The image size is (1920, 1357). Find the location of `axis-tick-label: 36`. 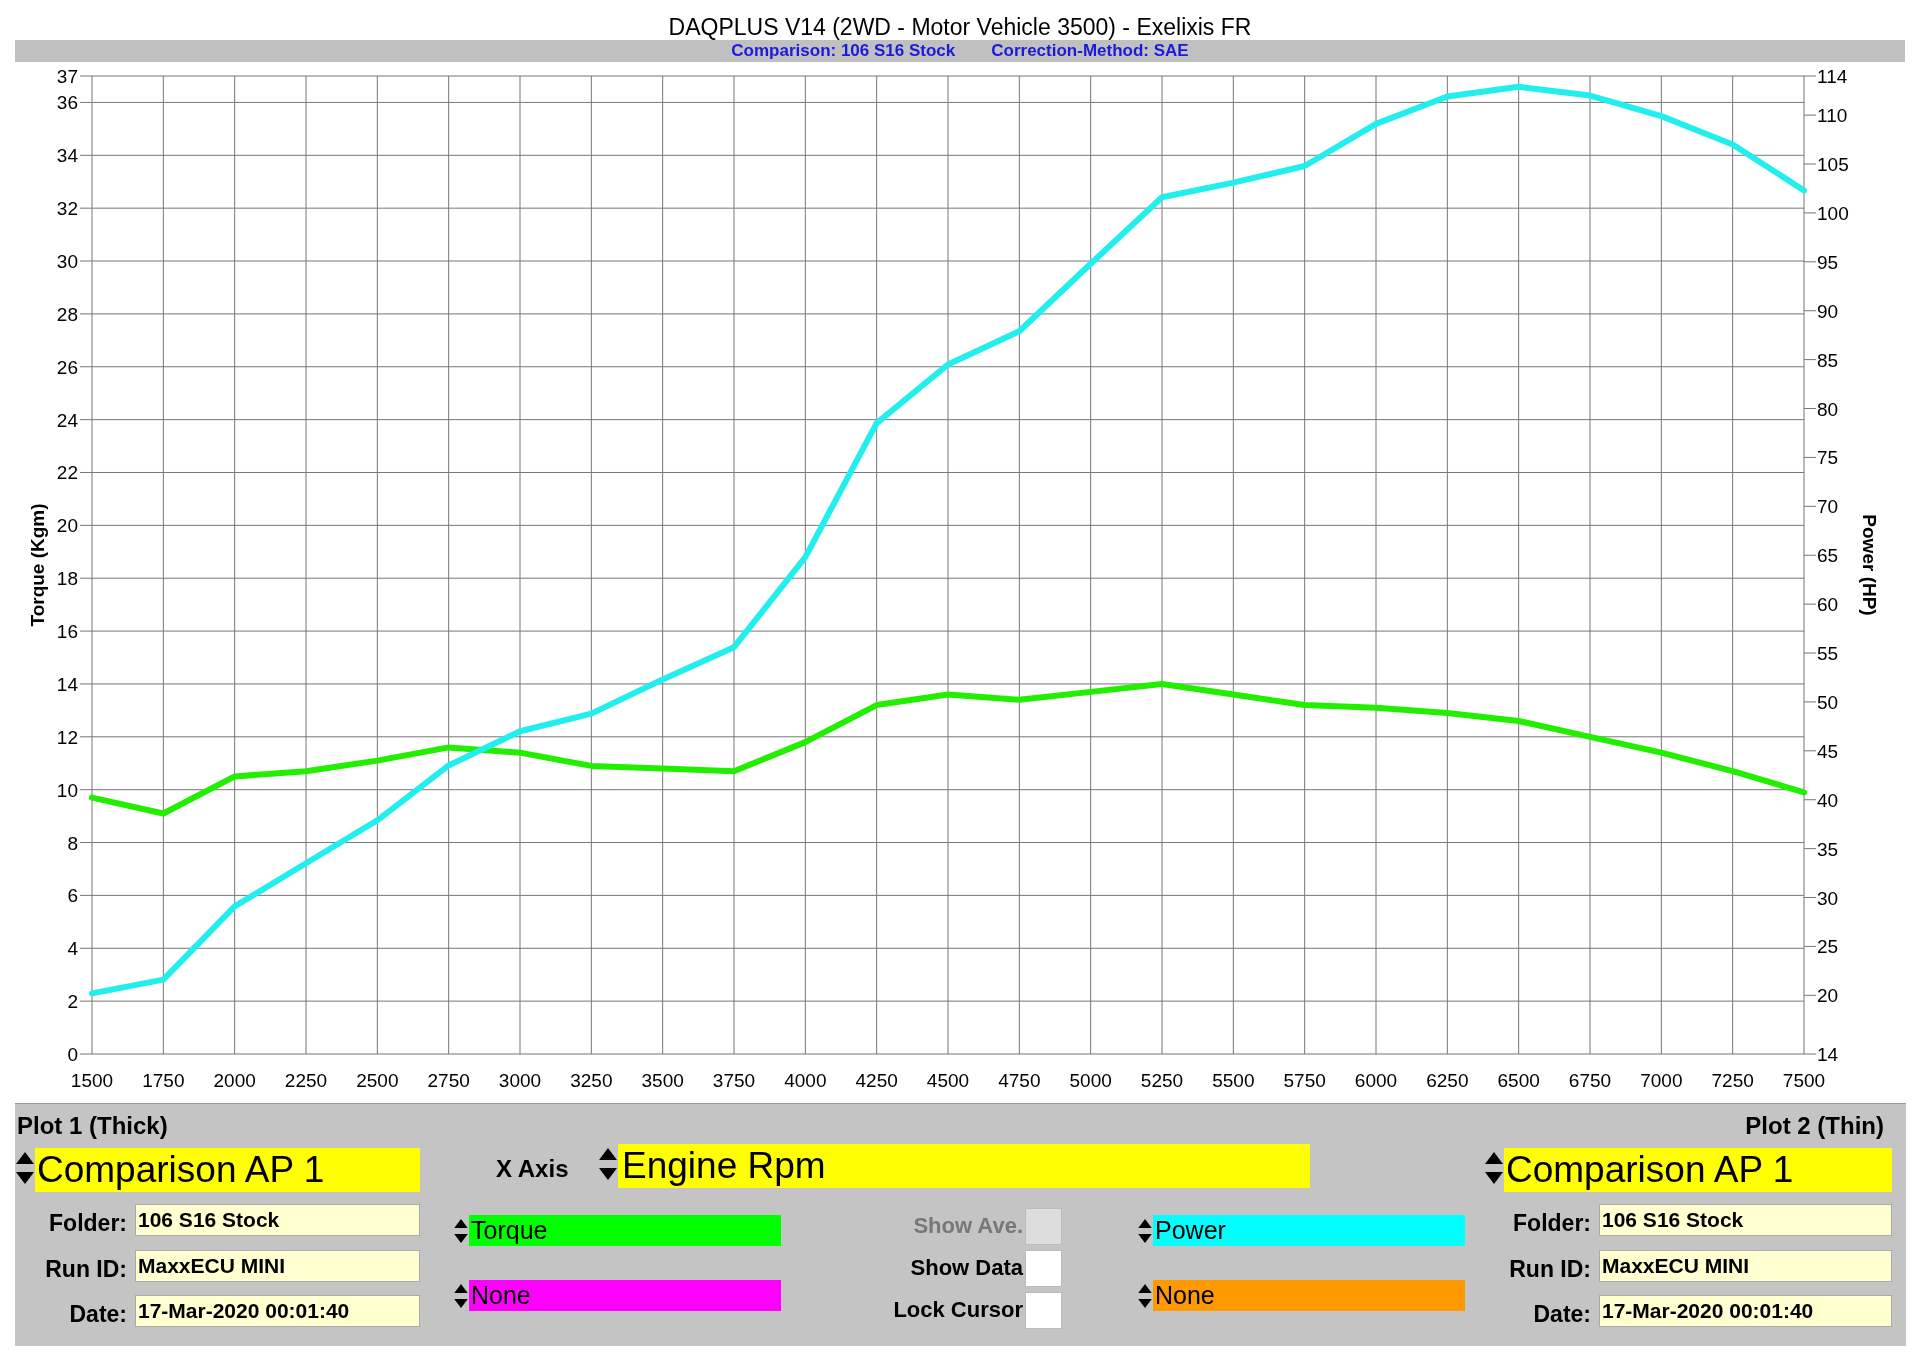

axis-tick-label: 36 is located at coordinates (67, 103).